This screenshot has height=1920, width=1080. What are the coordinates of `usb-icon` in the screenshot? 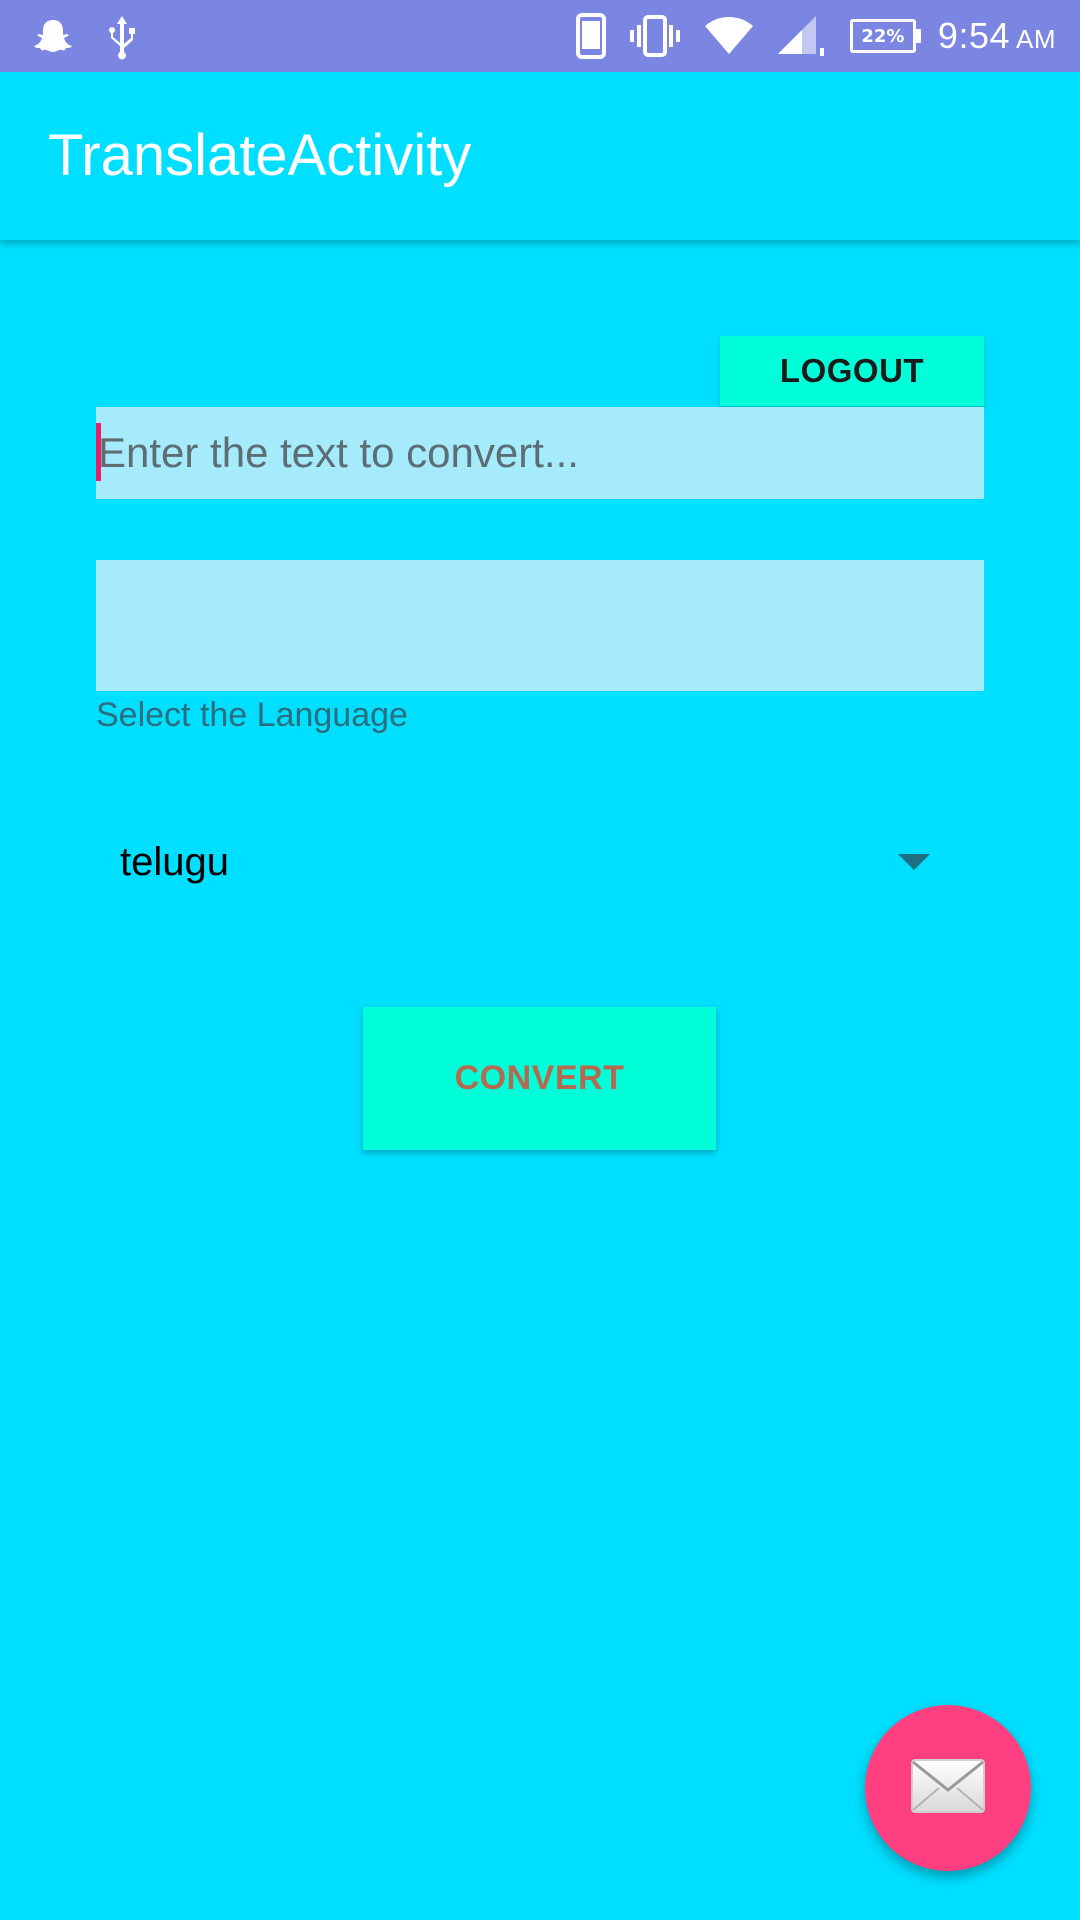 It's located at (122, 37).